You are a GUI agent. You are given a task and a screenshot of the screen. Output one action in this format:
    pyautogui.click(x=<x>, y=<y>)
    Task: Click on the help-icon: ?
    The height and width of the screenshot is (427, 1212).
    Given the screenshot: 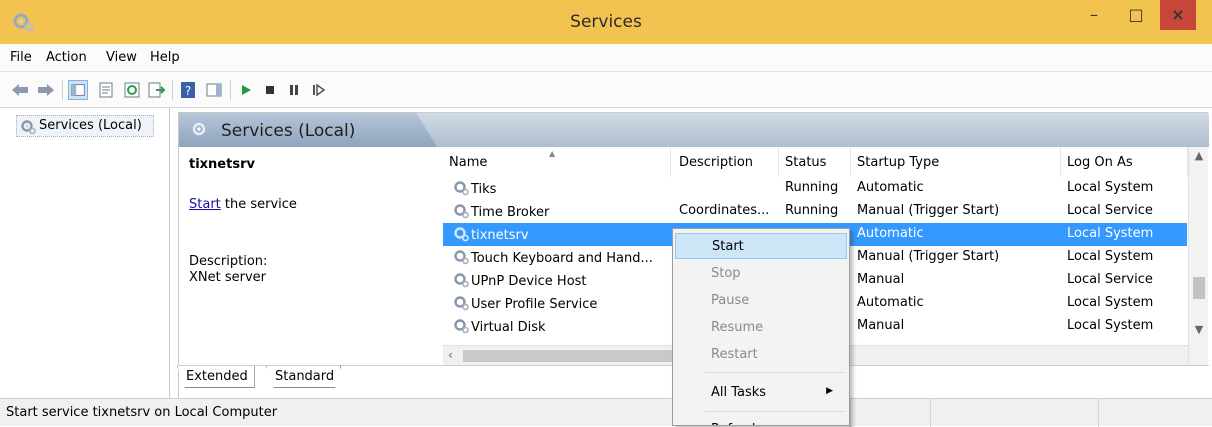 What is the action you would take?
    pyautogui.click(x=188, y=90)
    